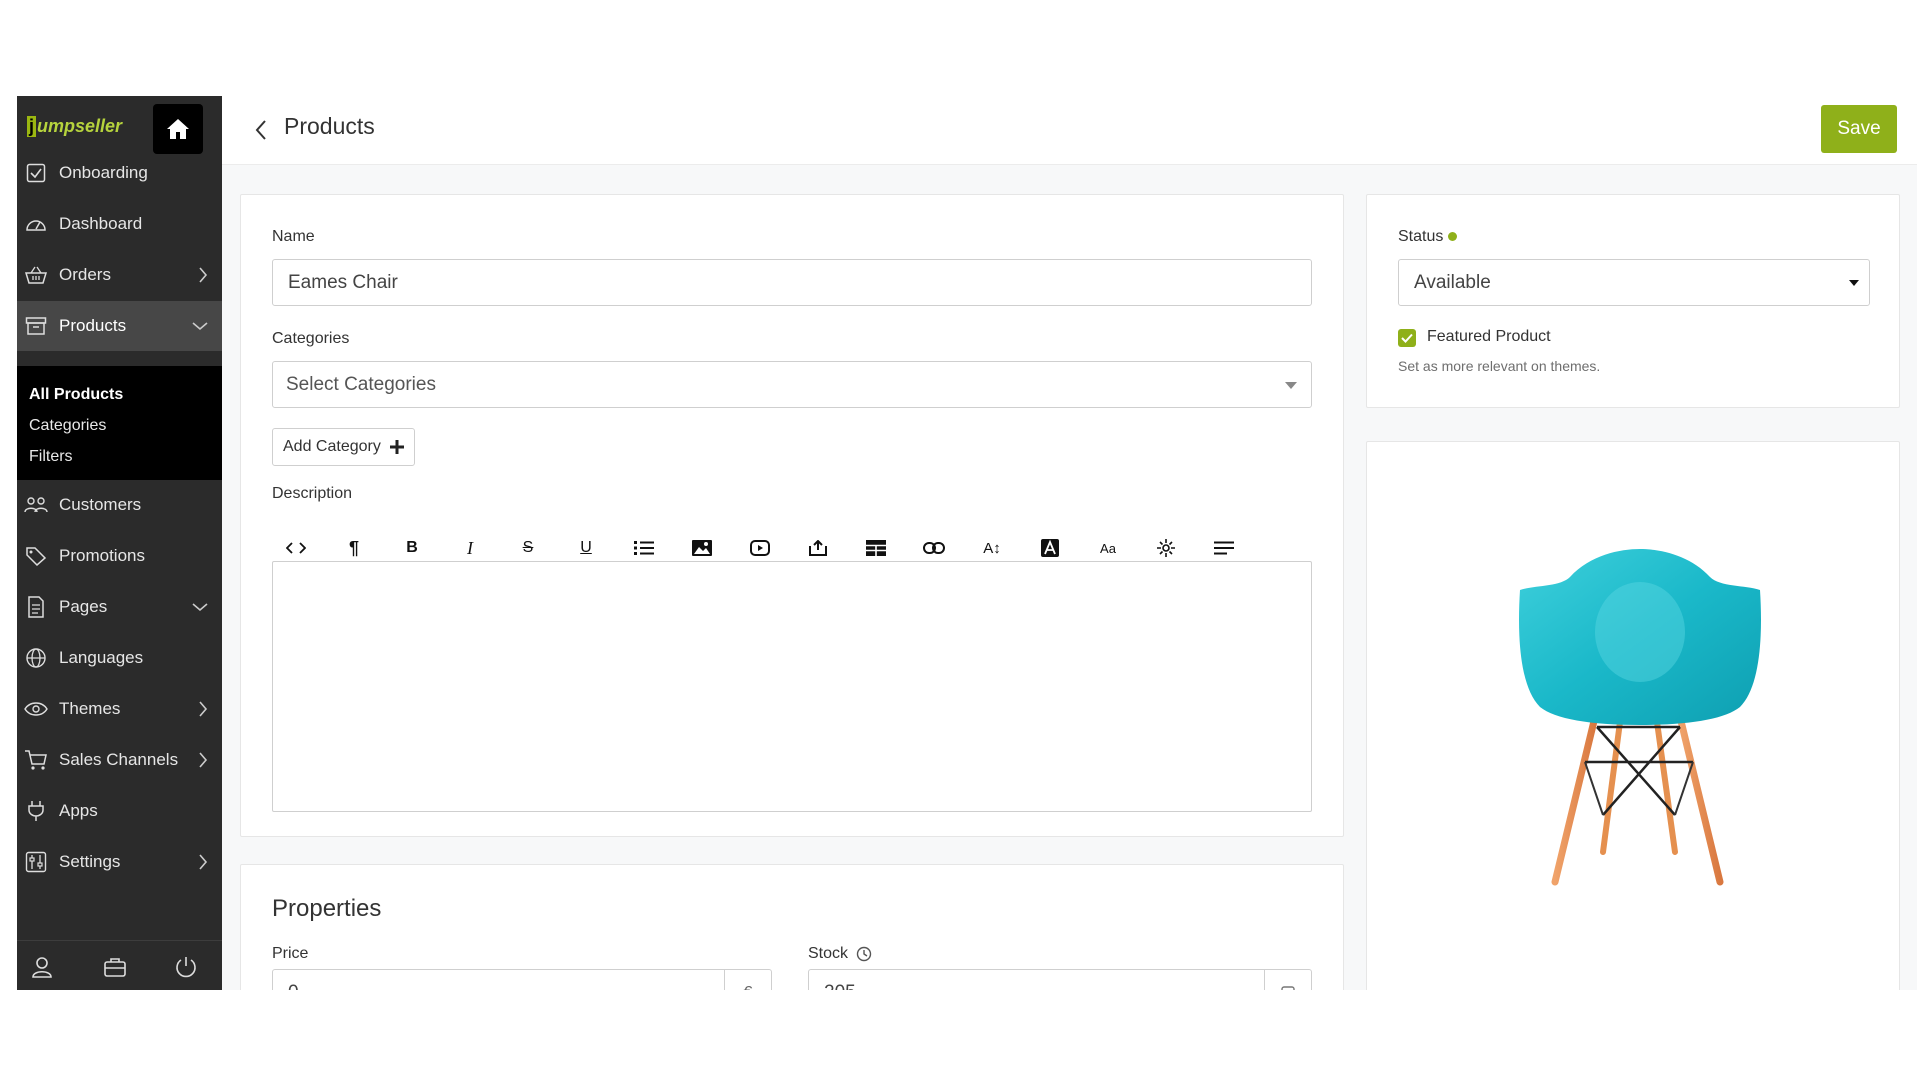  I want to click on categories-select: Select Categories, so click(792, 384).